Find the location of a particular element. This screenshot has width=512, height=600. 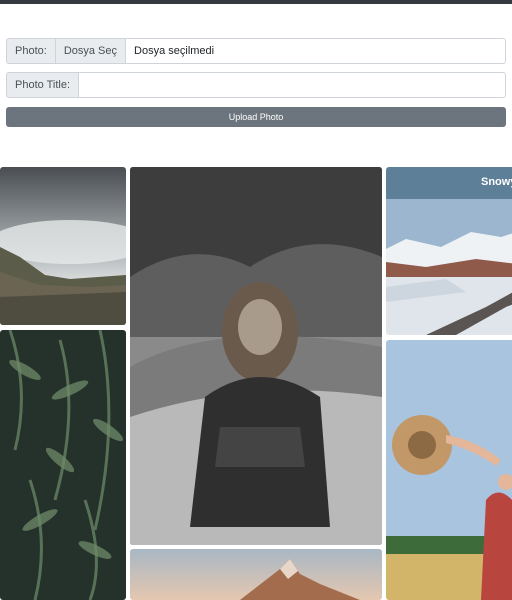

upload-photo-button: Upload Photo is located at coordinates (256, 117).